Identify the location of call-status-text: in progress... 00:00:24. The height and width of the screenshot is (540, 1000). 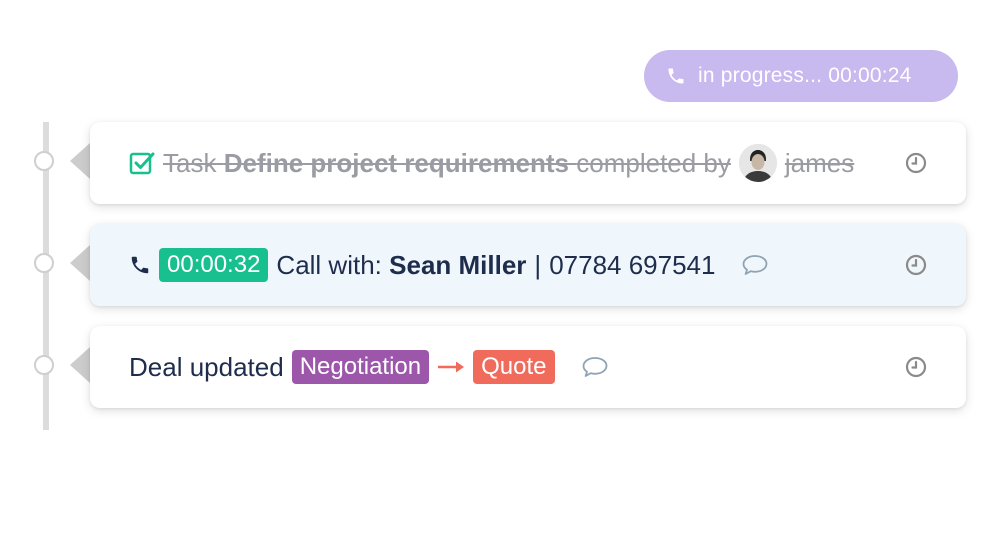
(805, 75).